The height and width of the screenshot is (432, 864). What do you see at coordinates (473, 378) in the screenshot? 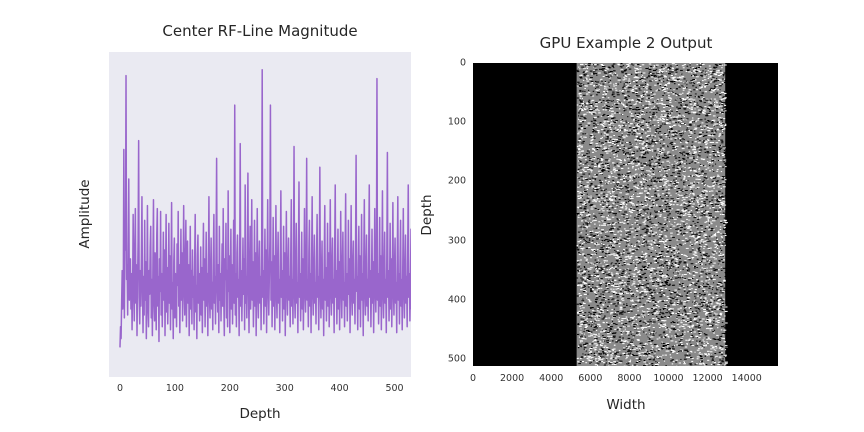
I see `right-x-tick-label: 0` at bounding box center [473, 378].